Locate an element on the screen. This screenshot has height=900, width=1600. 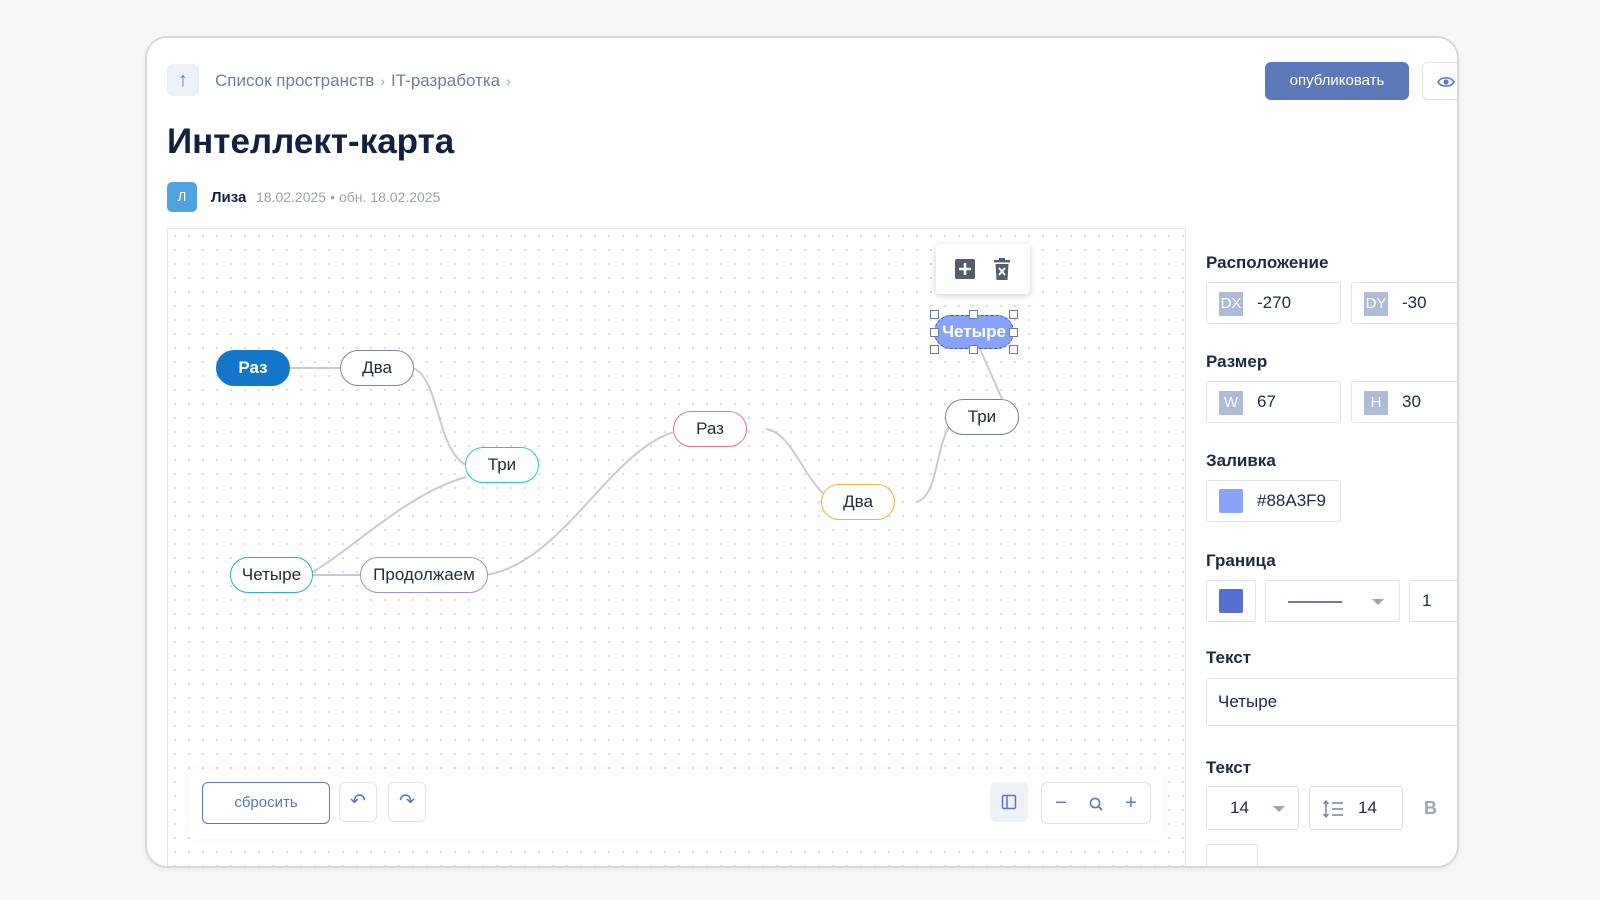
zoom-out-button: − is located at coordinates (1061, 803).